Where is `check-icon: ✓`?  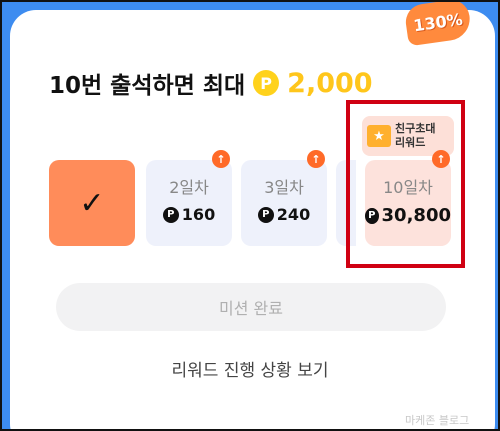
check-icon: ✓ is located at coordinates (92, 203).